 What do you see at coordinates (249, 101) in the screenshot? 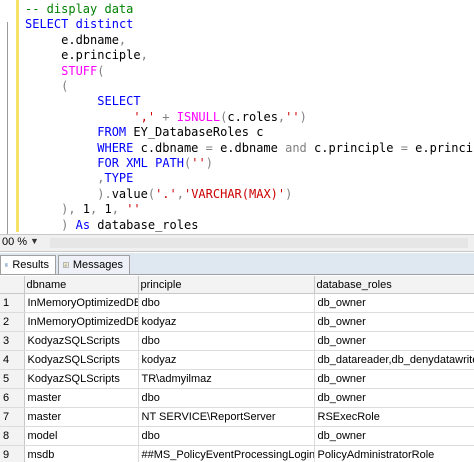
I see `code-line: SELECT` at bounding box center [249, 101].